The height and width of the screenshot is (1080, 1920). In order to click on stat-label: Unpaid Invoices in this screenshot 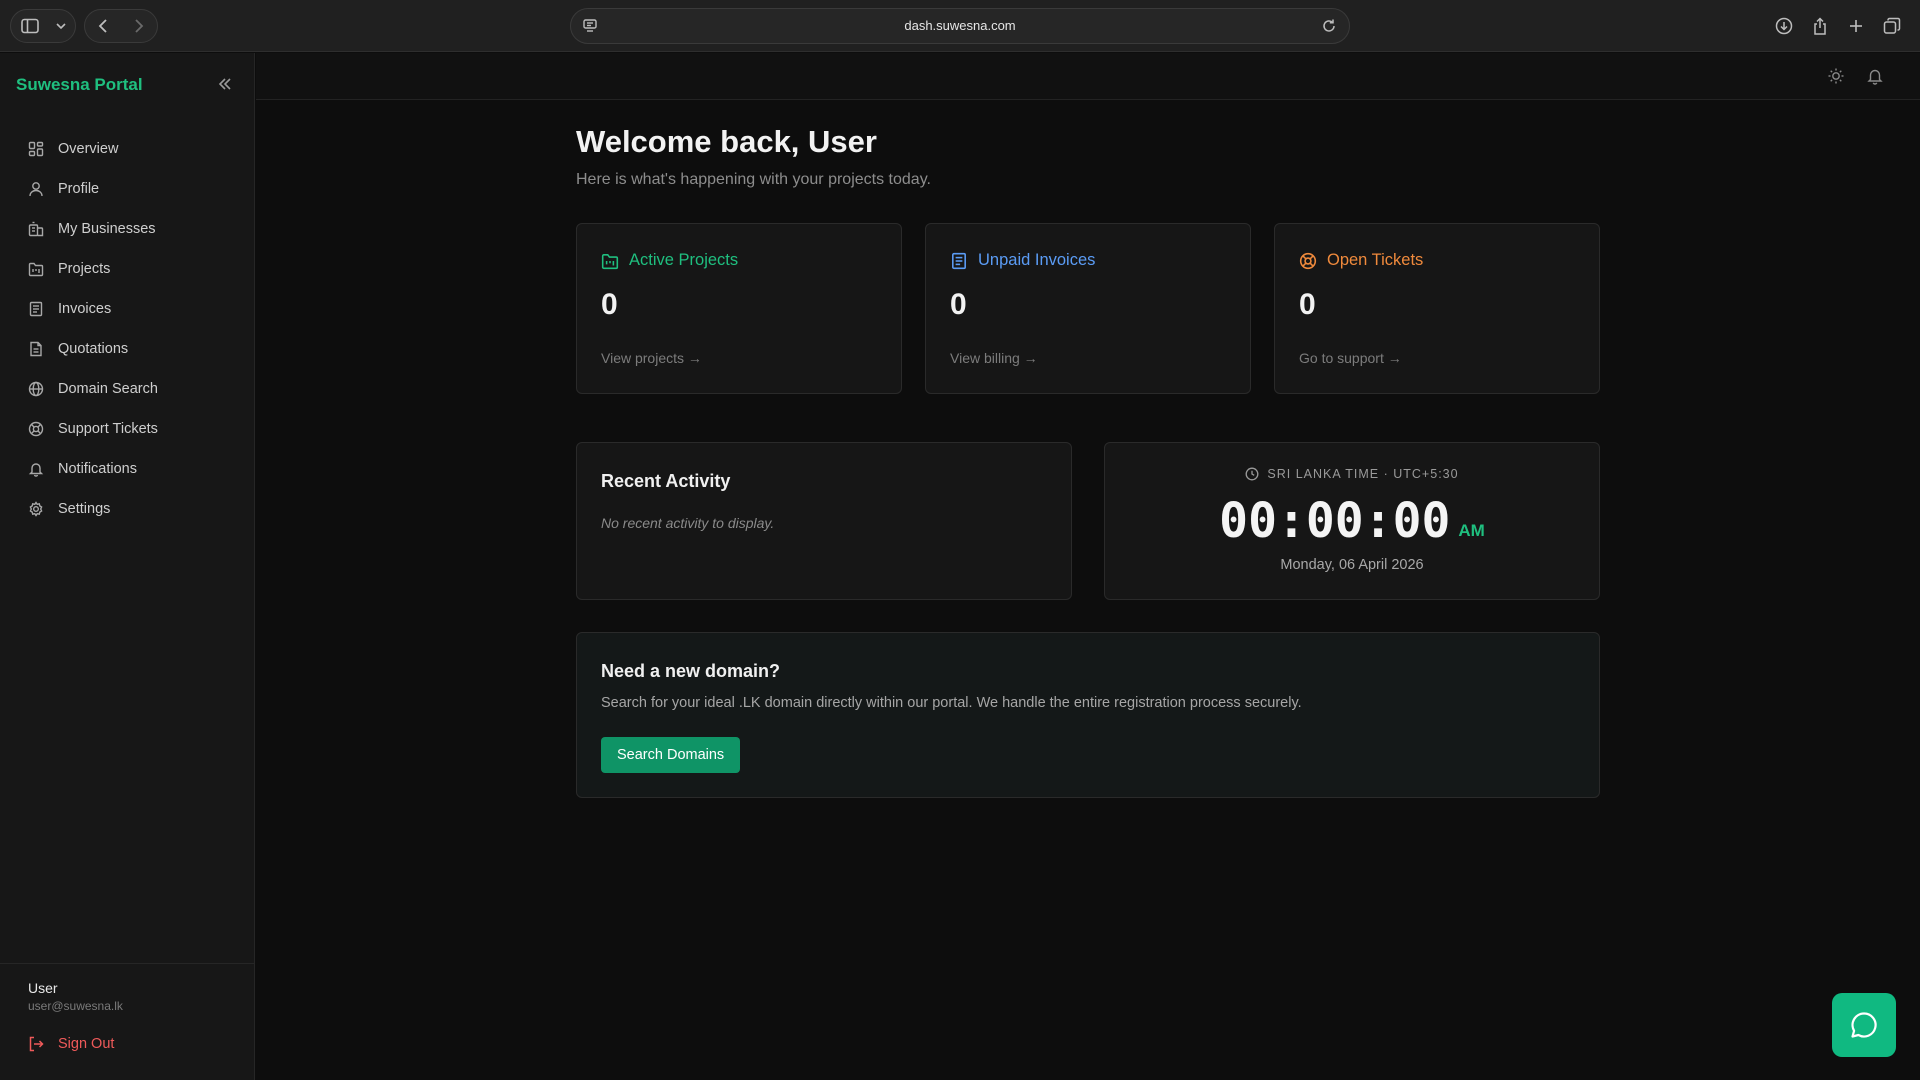, I will do `click(1037, 260)`.